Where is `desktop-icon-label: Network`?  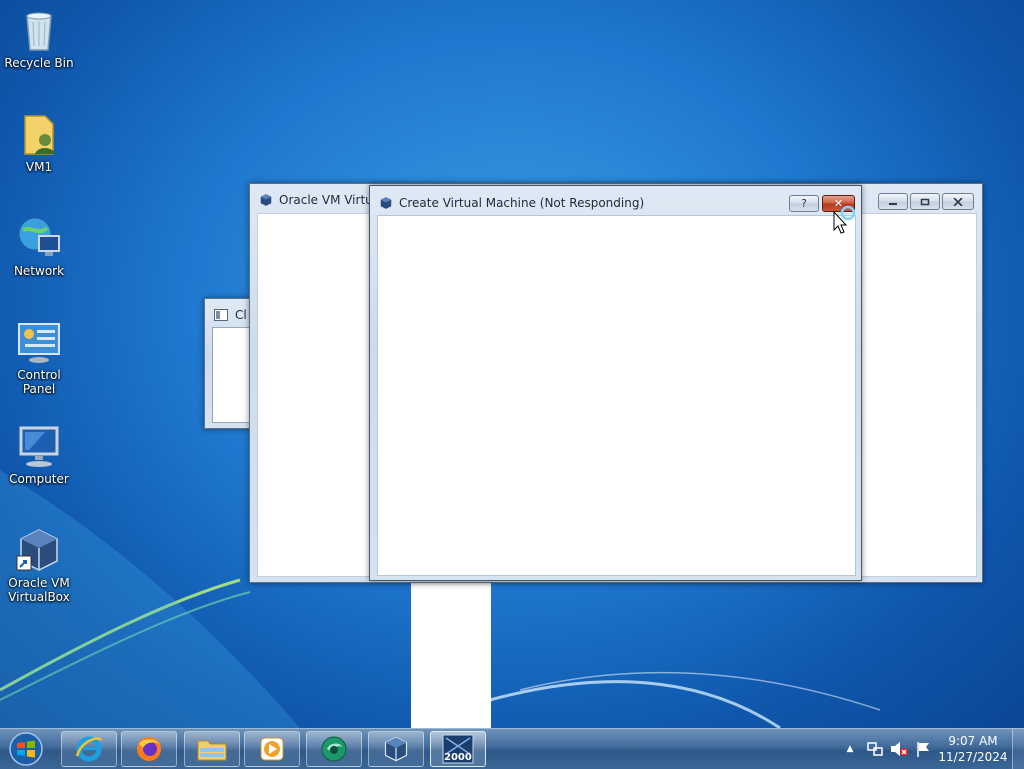 desktop-icon-label: Network is located at coordinates (39, 271).